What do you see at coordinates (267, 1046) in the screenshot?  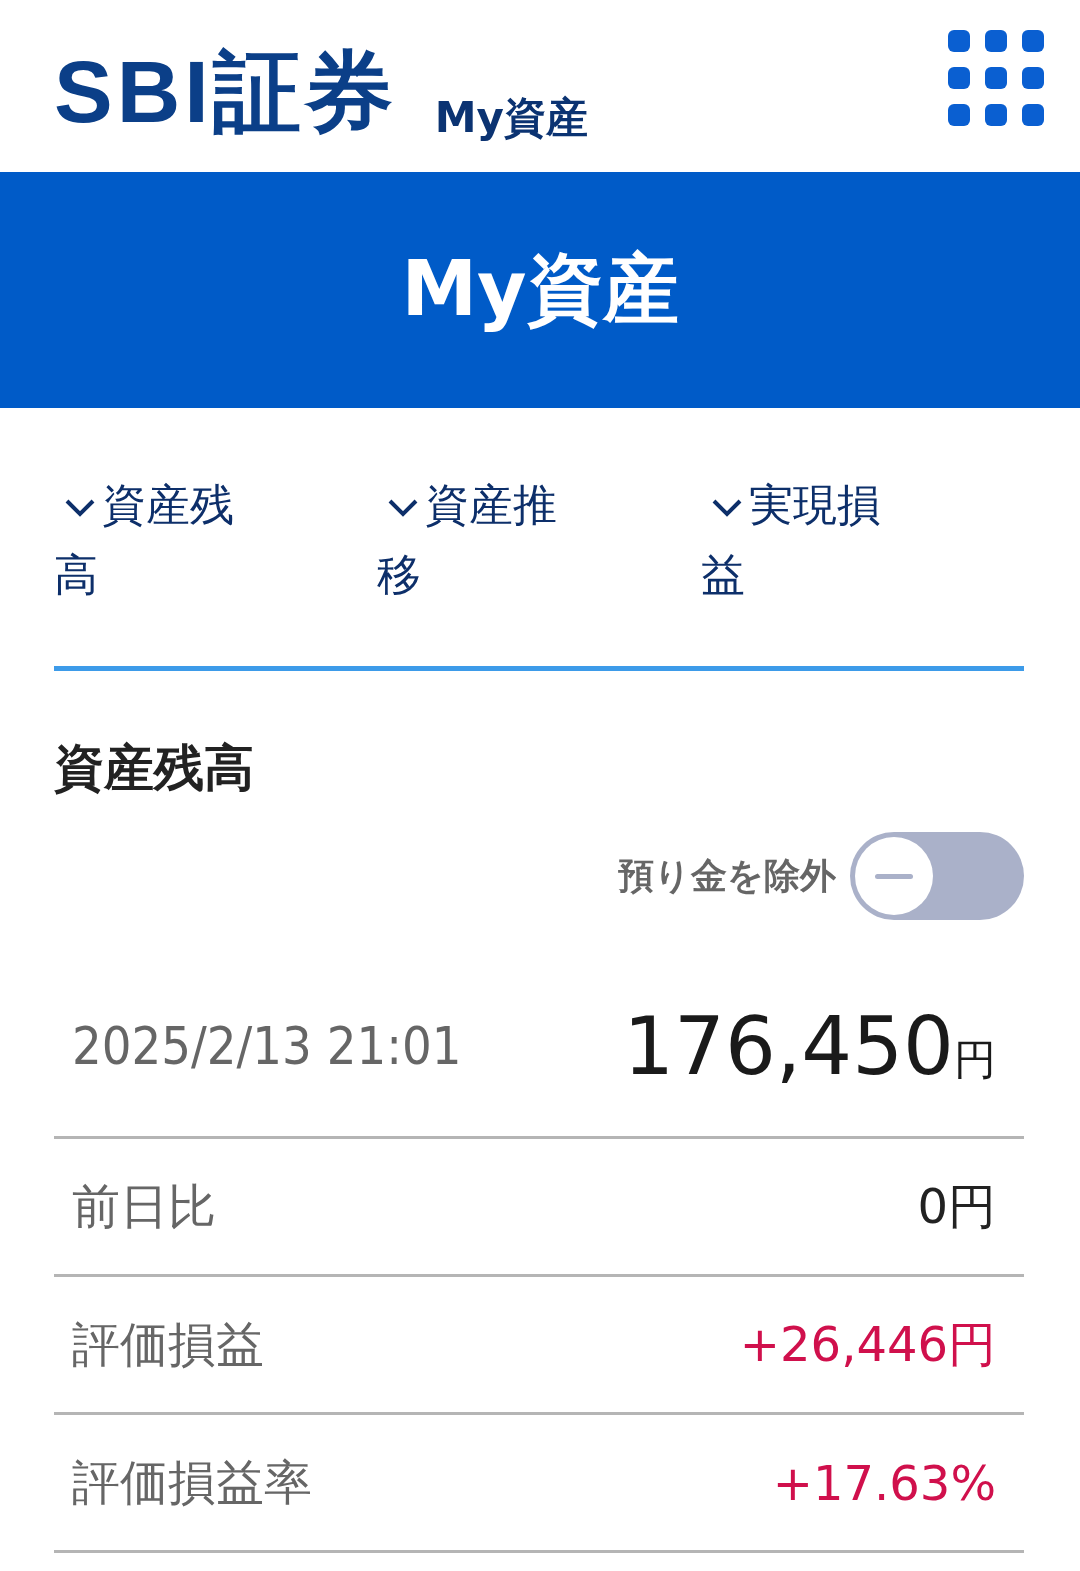 I see `timestamp: 2025/2/13 21:01` at bounding box center [267, 1046].